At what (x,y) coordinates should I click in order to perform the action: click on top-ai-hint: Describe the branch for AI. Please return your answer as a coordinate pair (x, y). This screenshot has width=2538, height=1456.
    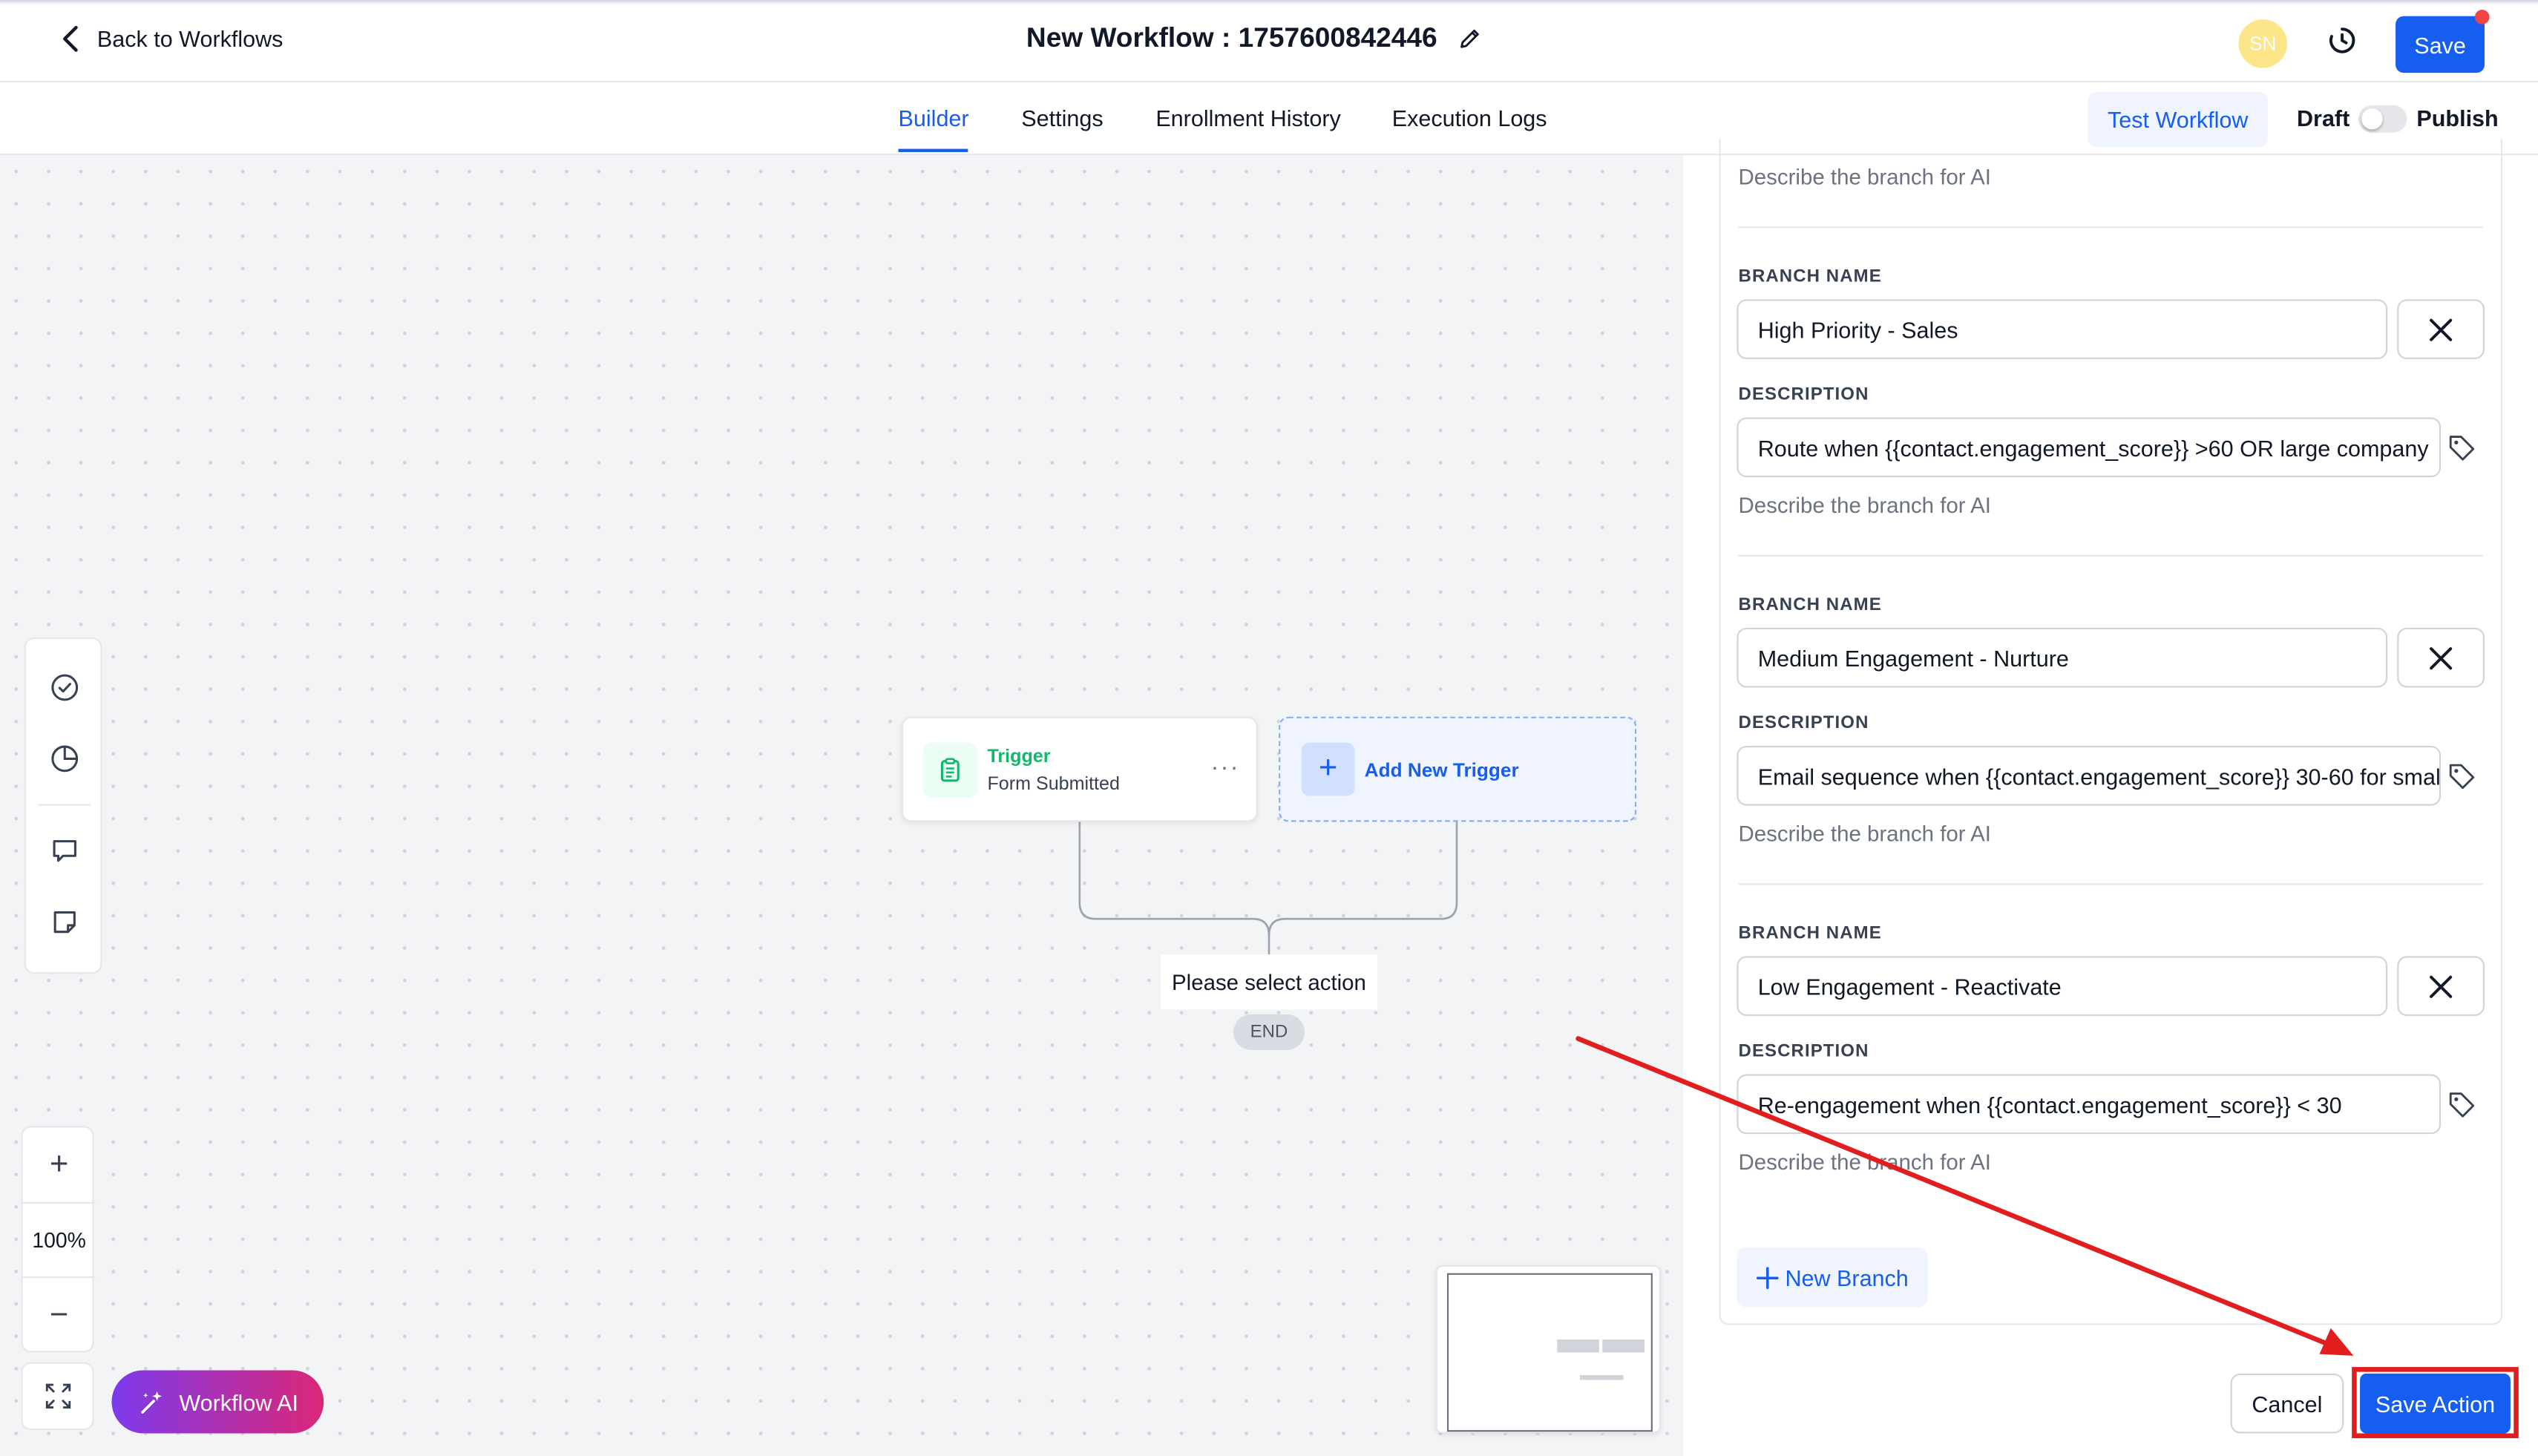
    Looking at the image, I should click on (1864, 178).